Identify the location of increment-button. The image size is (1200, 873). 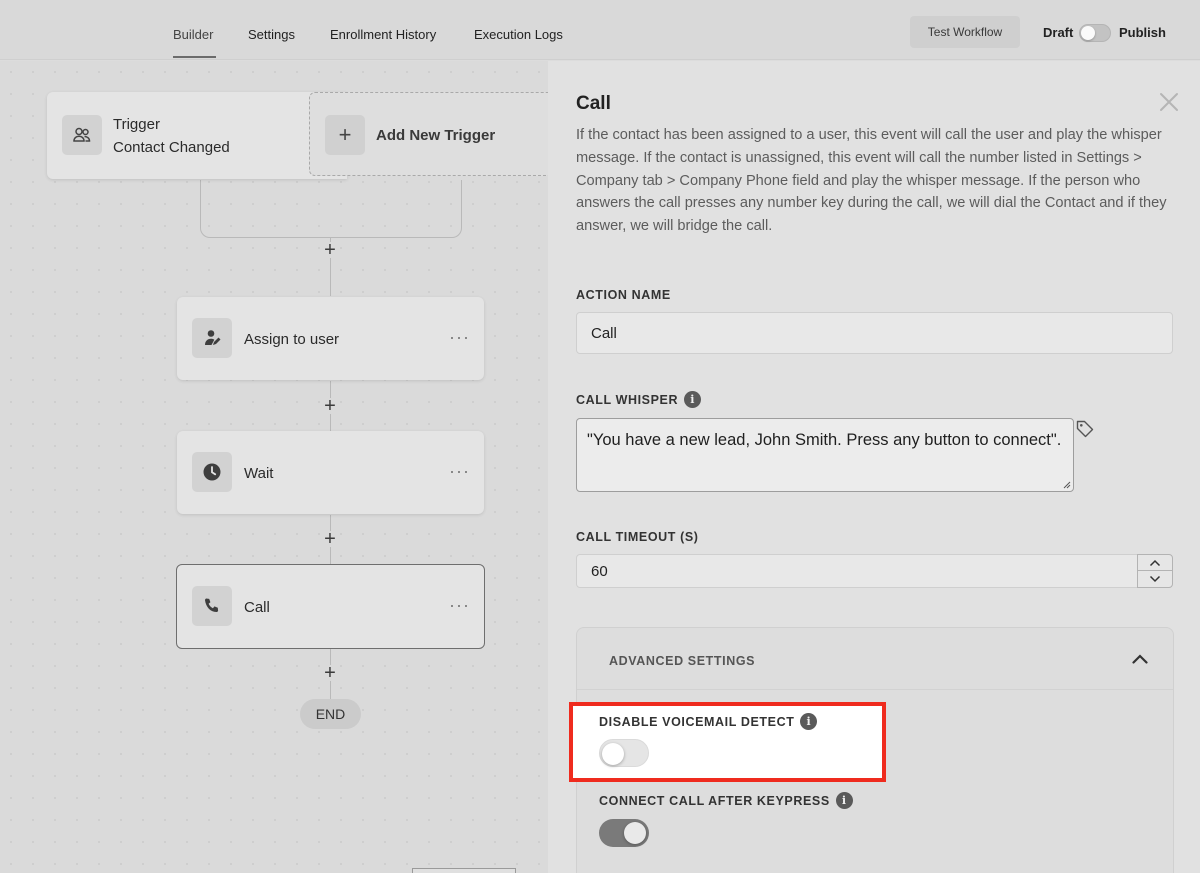
(1155, 563).